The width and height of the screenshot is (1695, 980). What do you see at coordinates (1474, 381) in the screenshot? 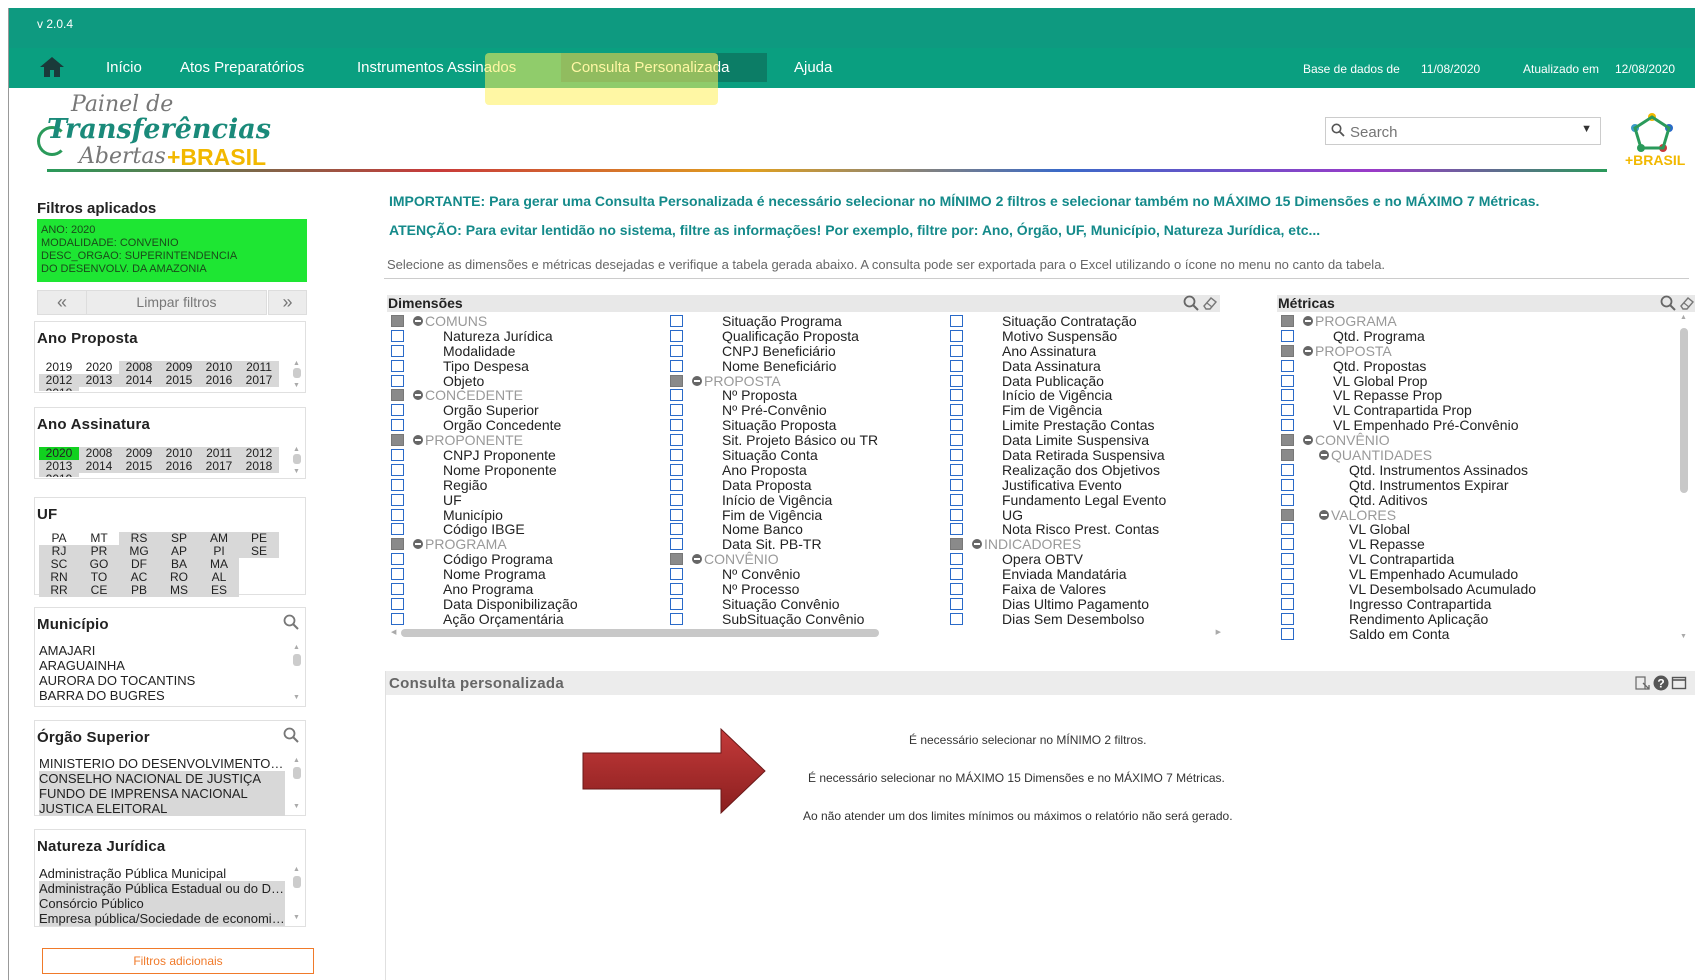
I see `dimension-option: VL Global Prop` at bounding box center [1474, 381].